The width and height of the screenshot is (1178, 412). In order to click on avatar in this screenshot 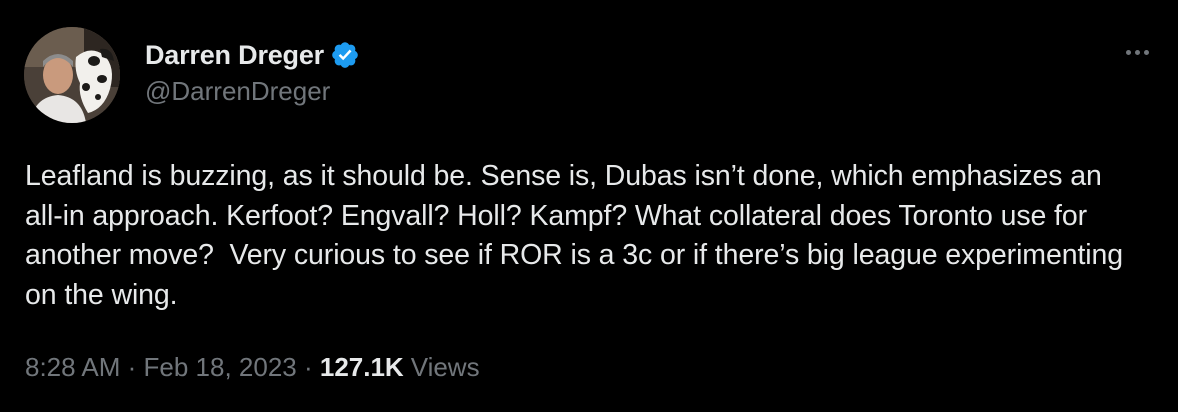, I will do `click(72, 75)`.